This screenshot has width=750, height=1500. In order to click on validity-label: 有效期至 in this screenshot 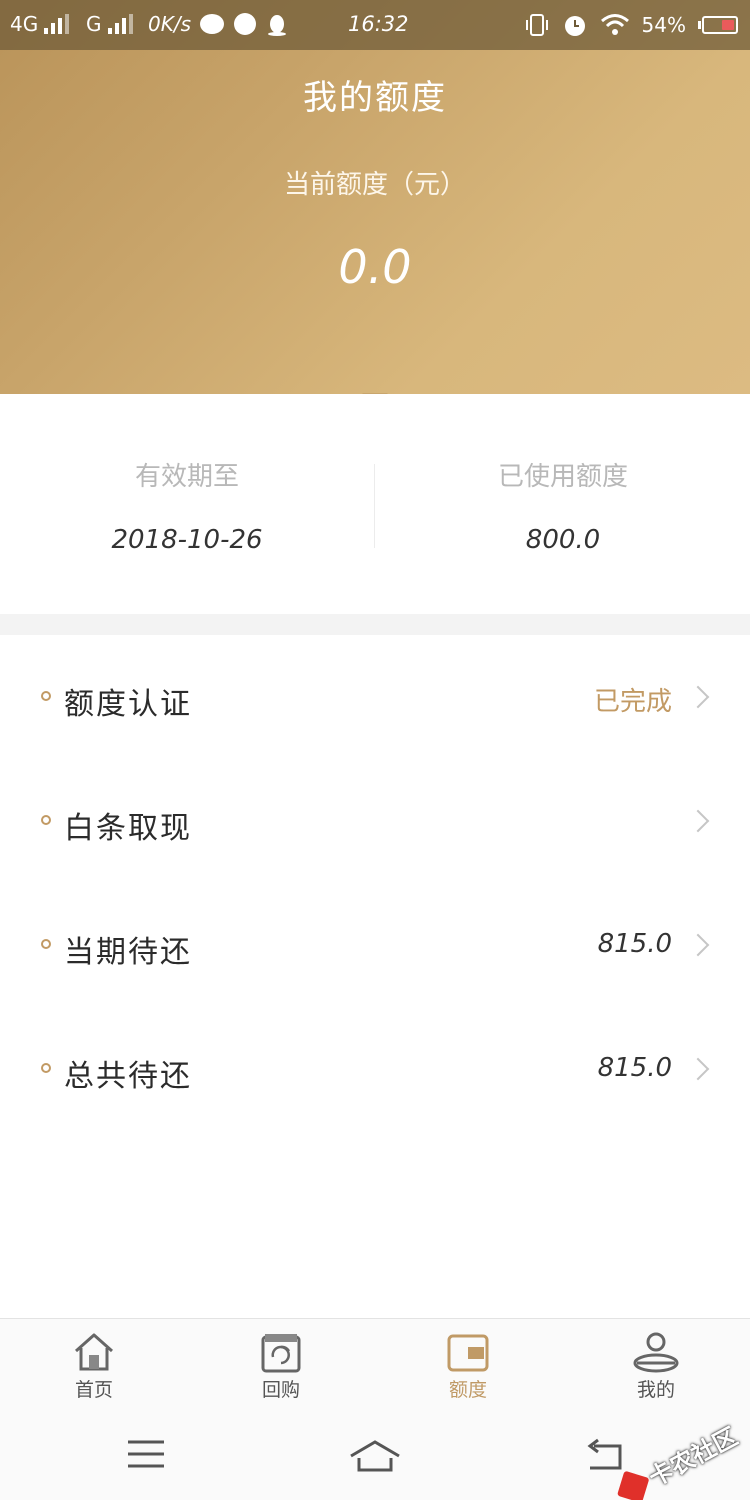, I will do `click(186, 477)`.